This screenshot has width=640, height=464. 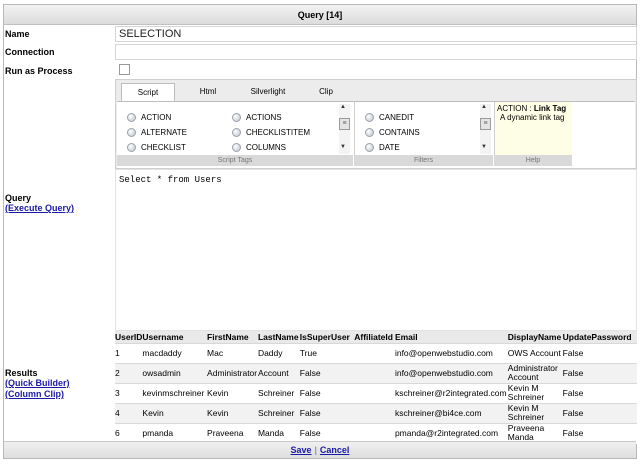 I want to click on run-as-process-checkbox, so click(x=124, y=69).